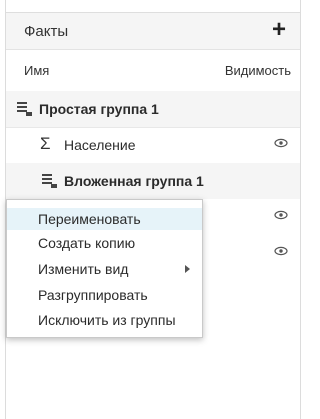 The height and width of the screenshot is (419, 320). I want to click on menu-item-label: Разгруппировать, so click(93, 295).